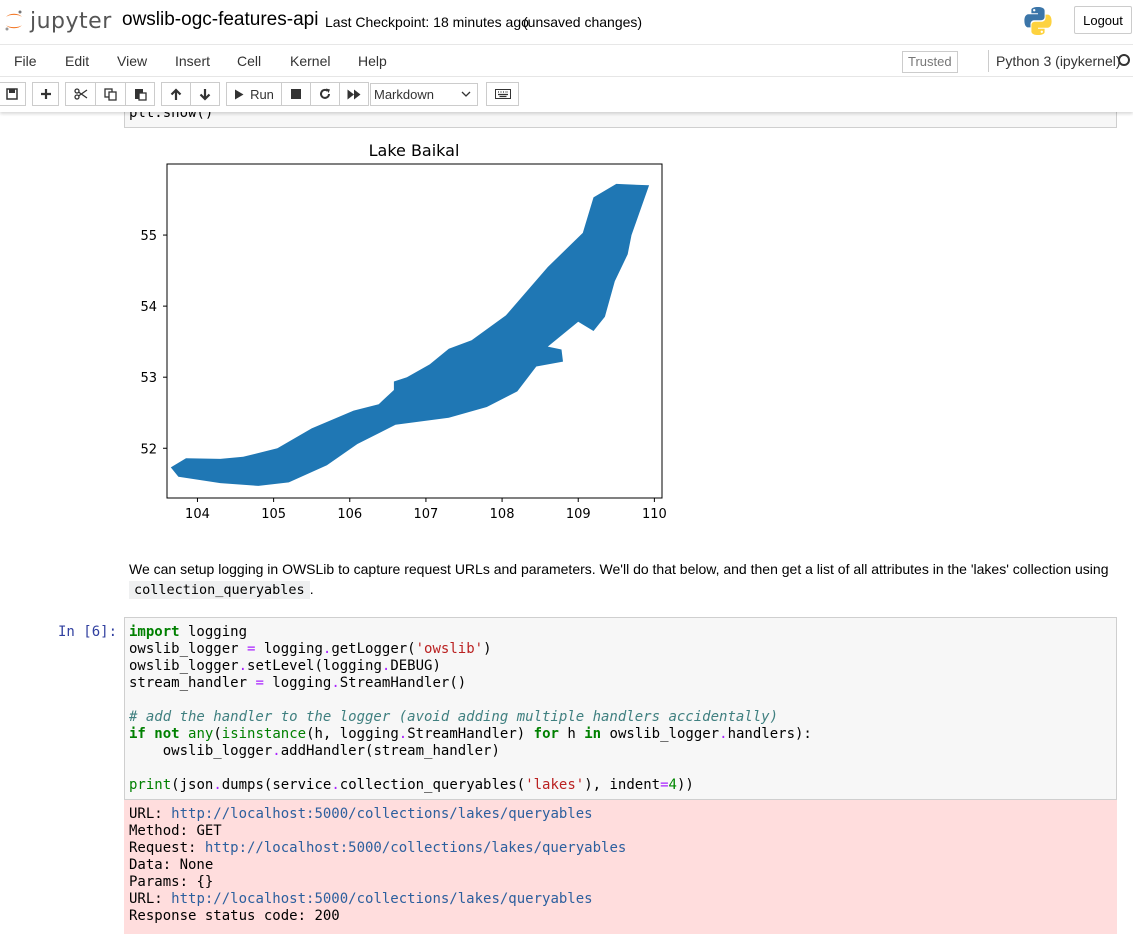 This screenshot has height=934, width=1133. Describe the element at coordinates (427, 22) in the screenshot. I see `checkpoint-status: Last Checkpoint: 18 minutes ago` at that location.